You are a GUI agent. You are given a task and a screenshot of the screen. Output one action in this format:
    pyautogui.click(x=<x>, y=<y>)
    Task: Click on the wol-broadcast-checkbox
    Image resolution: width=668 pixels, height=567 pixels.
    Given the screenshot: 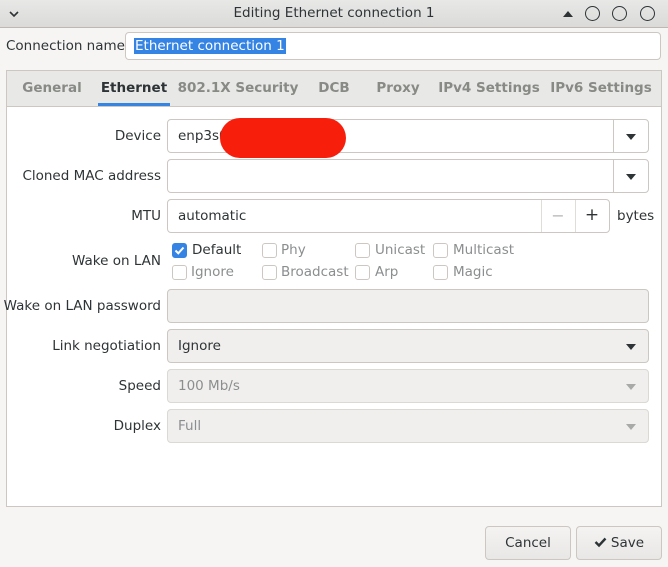 What is the action you would take?
    pyautogui.click(x=269, y=272)
    